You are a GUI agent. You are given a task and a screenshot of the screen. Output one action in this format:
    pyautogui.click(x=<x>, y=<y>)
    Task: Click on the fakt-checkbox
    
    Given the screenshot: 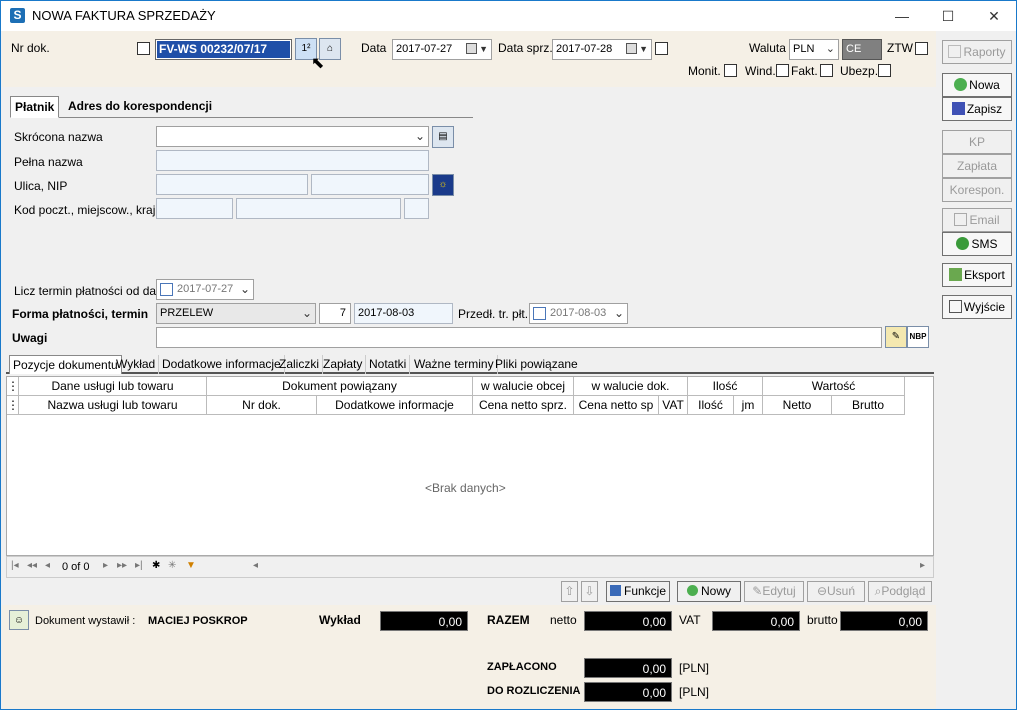 What is the action you would take?
    pyautogui.click(x=826, y=70)
    